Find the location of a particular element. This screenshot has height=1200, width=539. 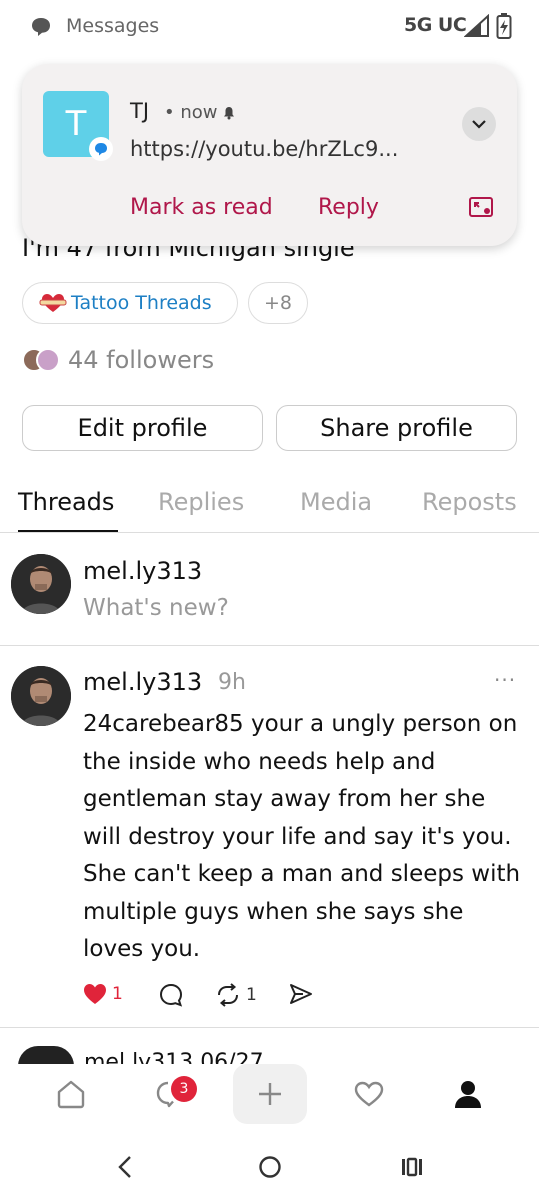

active-tab-indicator is located at coordinates (68, 531).